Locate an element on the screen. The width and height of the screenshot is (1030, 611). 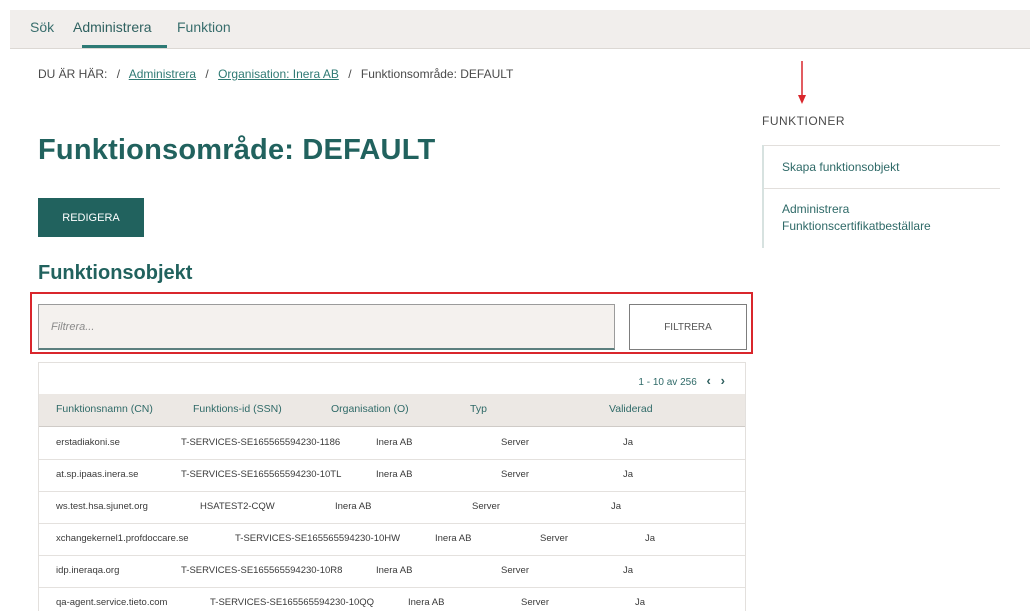
red-arrow-icon is located at coordinates (802, 82).